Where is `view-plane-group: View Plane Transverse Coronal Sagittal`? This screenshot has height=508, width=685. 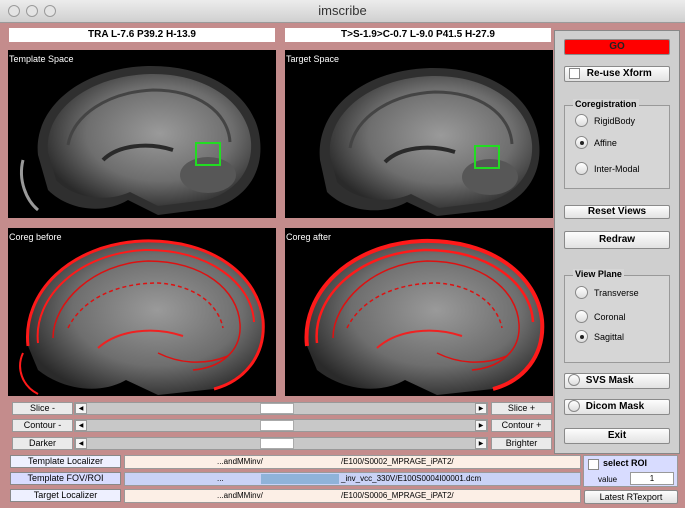
view-plane-group: View Plane Transverse Coronal Sagittal is located at coordinates (617, 316).